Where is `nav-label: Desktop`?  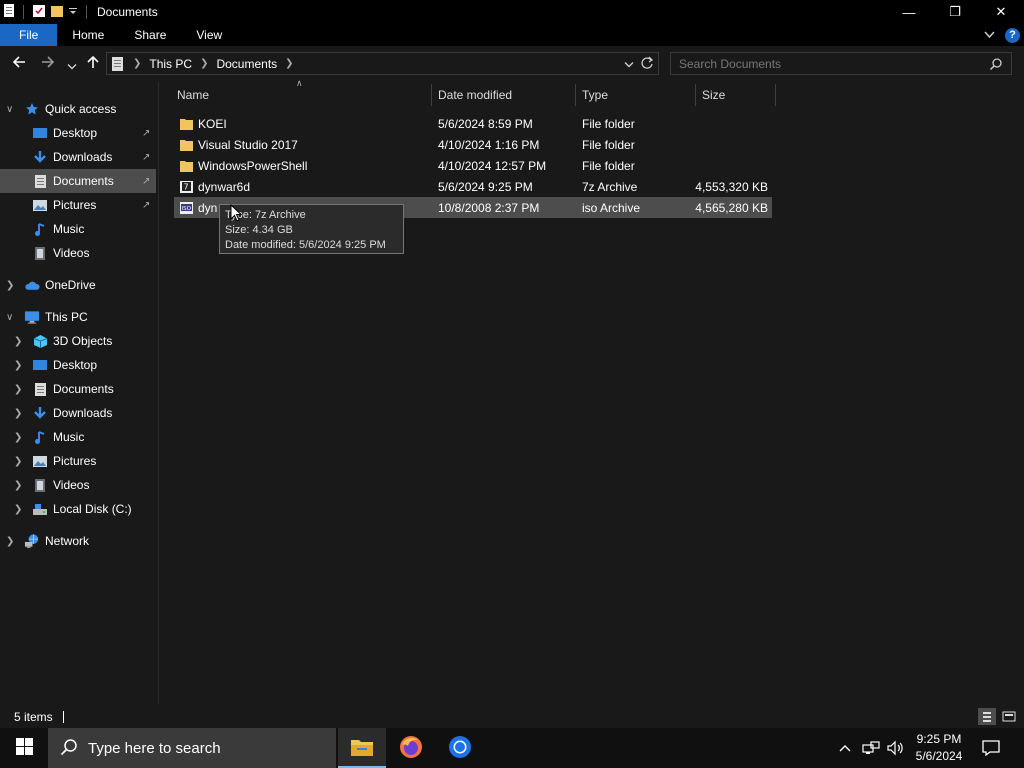 nav-label: Desktop is located at coordinates (75, 133).